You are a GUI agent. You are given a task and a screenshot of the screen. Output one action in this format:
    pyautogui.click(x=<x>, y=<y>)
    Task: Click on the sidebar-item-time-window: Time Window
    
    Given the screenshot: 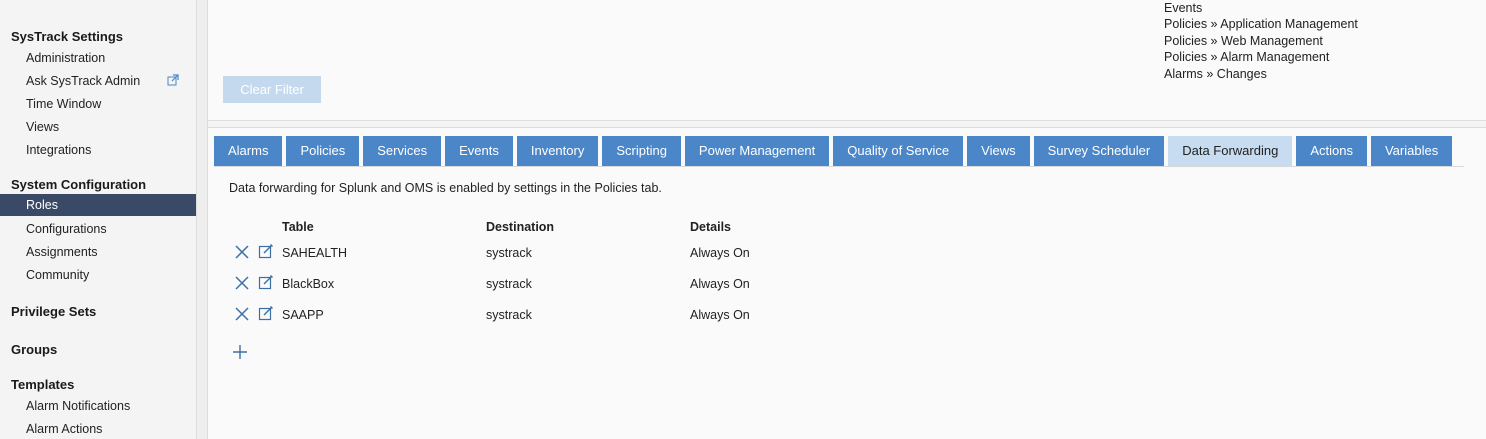 What is the action you would take?
    pyautogui.click(x=98, y=104)
    